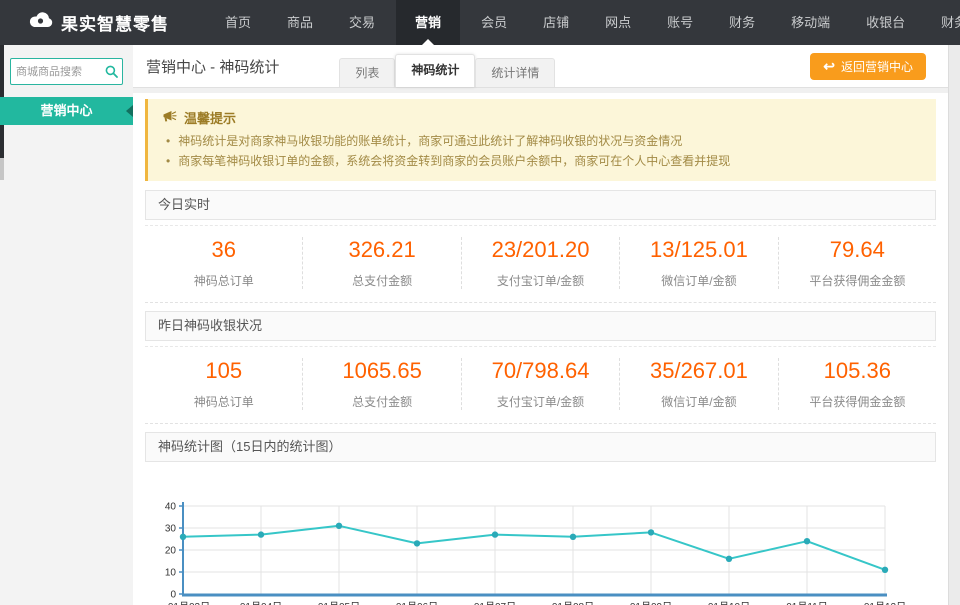 This screenshot has height=605, width=960. Describe the element at coordinates (300, 22) in the screenshot. I see `nav-item-商品: 商品` at that location.